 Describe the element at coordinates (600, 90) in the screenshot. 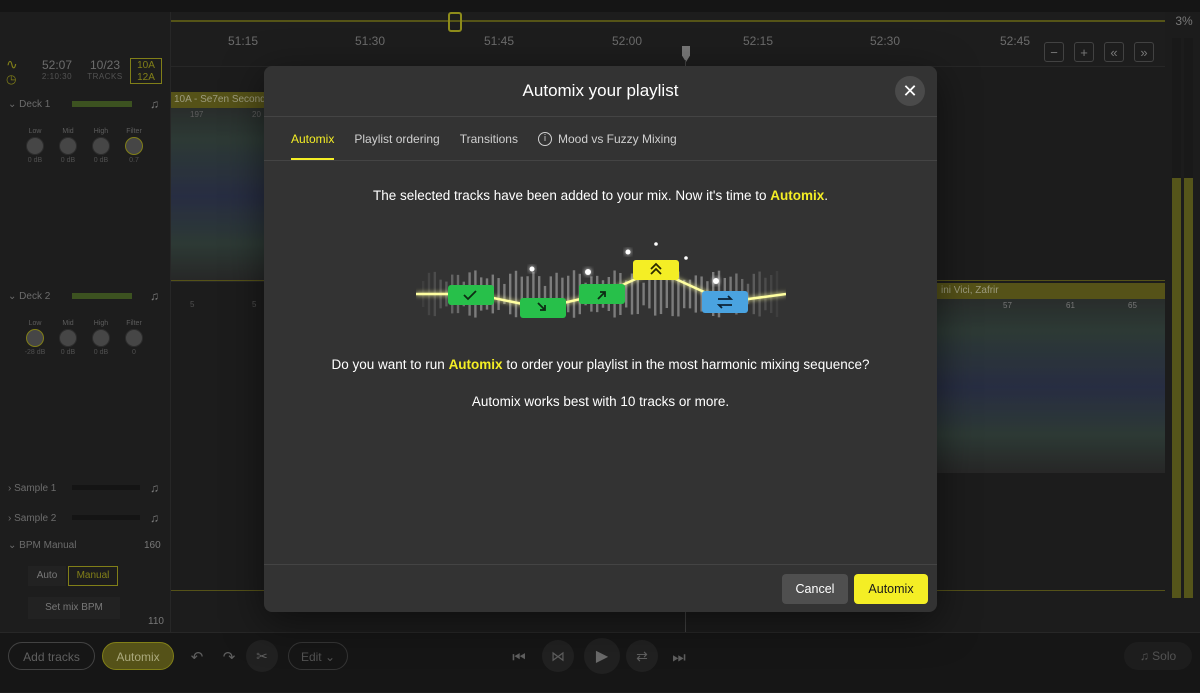

I see `dialog-title: Automix your playlist` at that location.